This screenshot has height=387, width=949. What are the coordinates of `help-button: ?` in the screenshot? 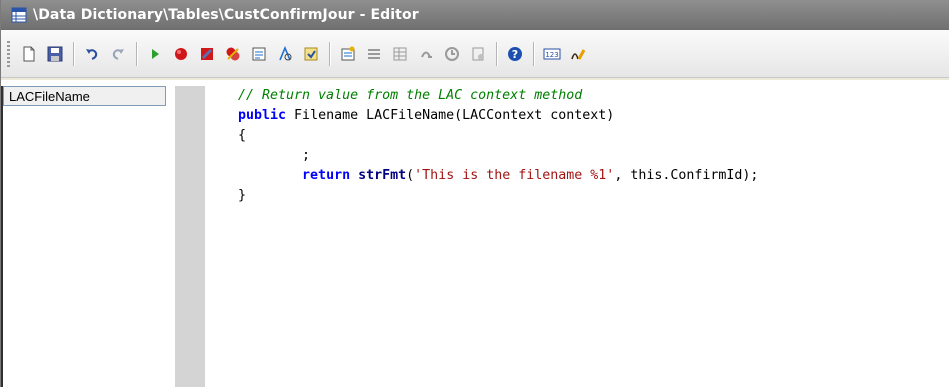 It's located at (515, 54).